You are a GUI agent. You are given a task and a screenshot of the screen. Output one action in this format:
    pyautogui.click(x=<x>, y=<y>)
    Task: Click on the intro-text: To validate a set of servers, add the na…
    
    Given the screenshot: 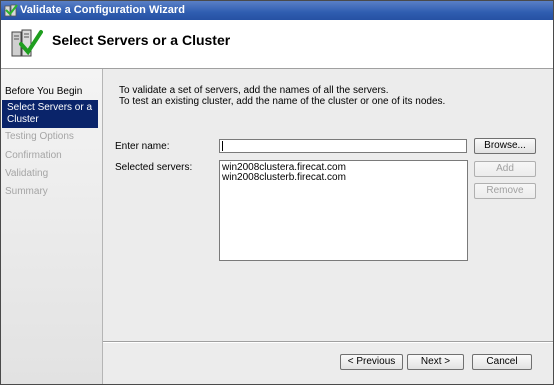 What is the action you would take?
    pyautogui.click(x=282, y=96)
    